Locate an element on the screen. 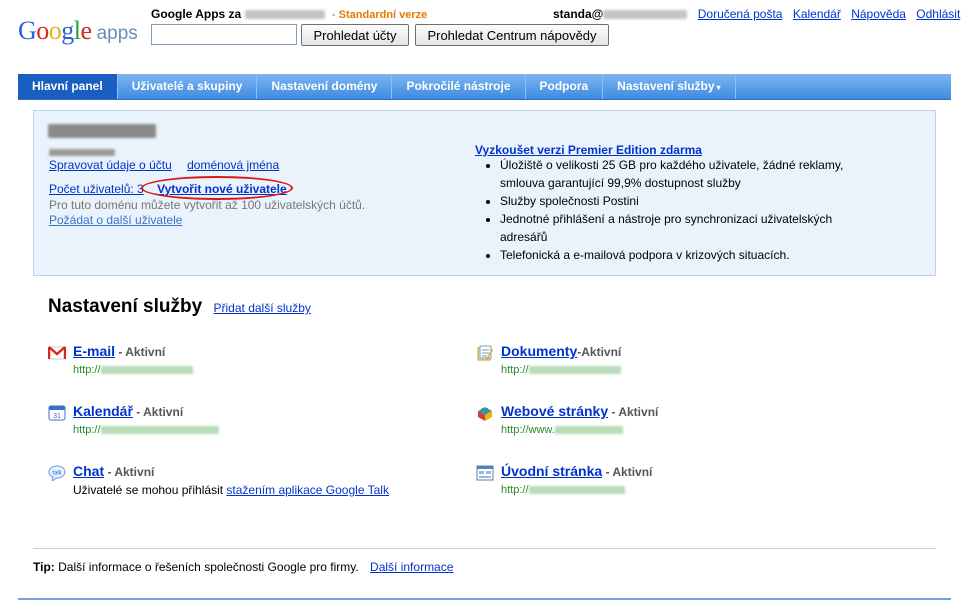  logo-apps: apps is located at coordinates (117, 33).